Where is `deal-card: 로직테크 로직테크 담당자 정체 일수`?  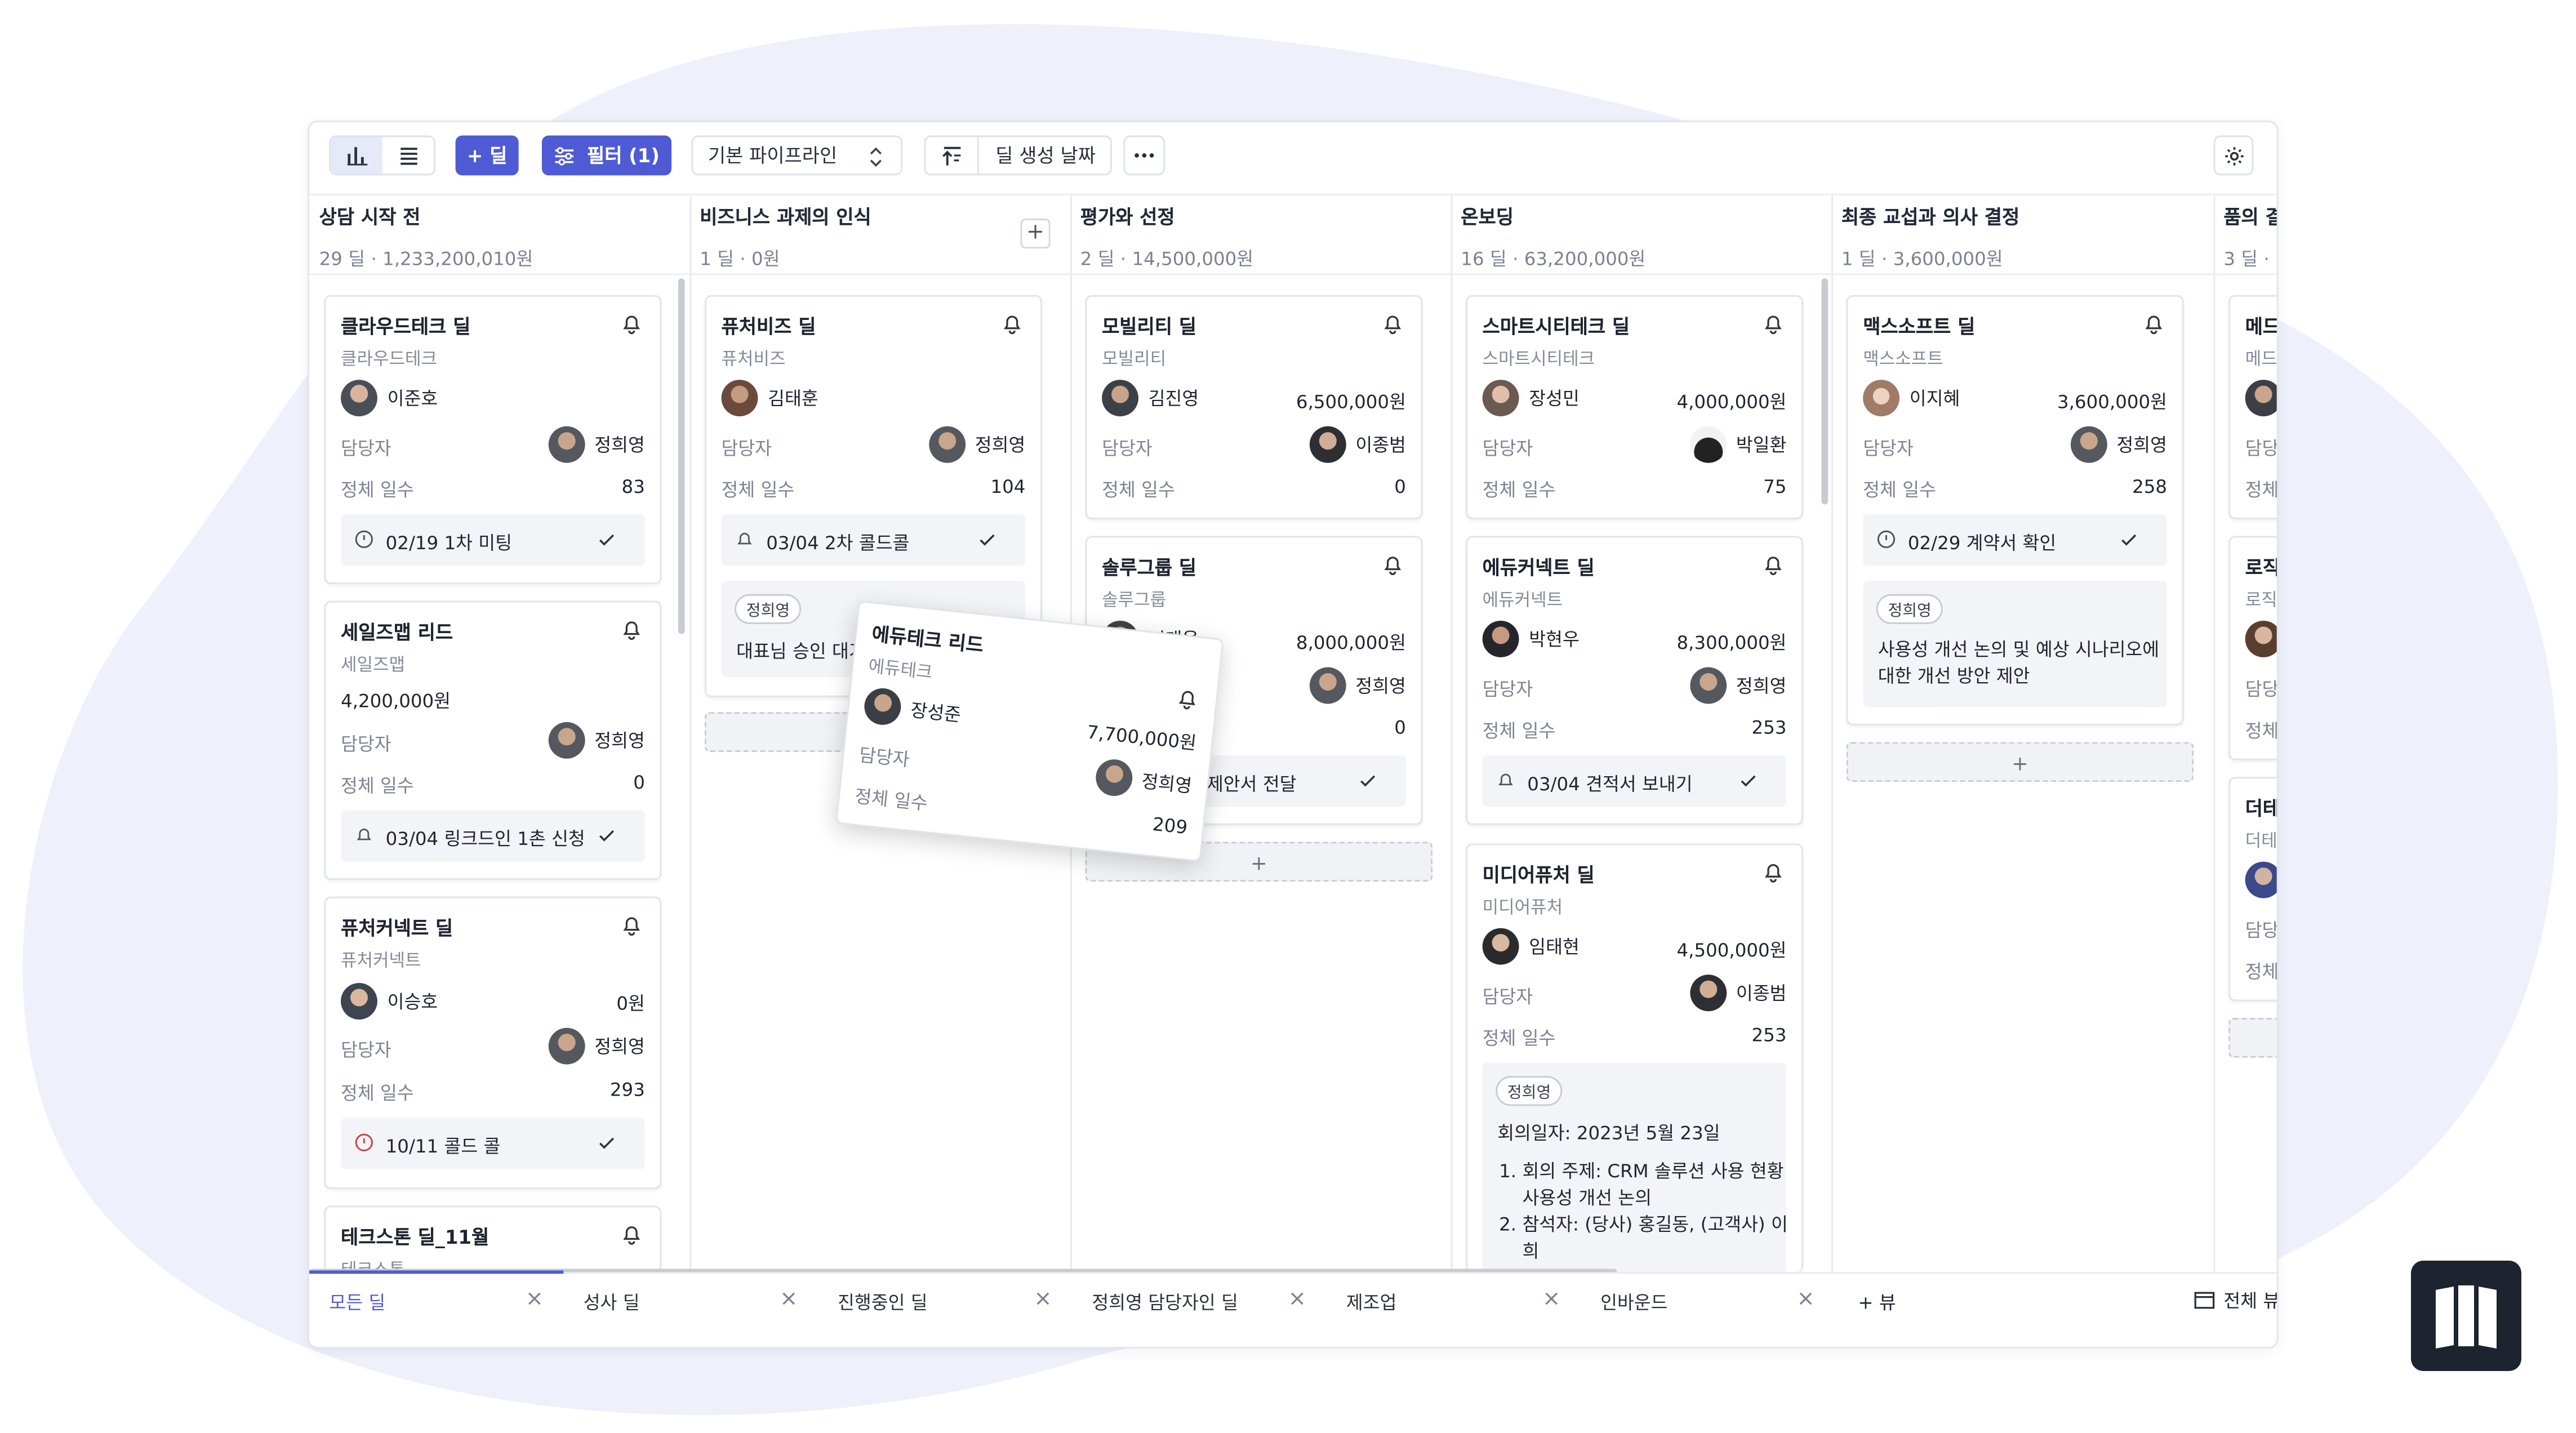
deal-card: 로직테크 로직테크 담당자 정체 일수 is located at coordinates (2252, 648).